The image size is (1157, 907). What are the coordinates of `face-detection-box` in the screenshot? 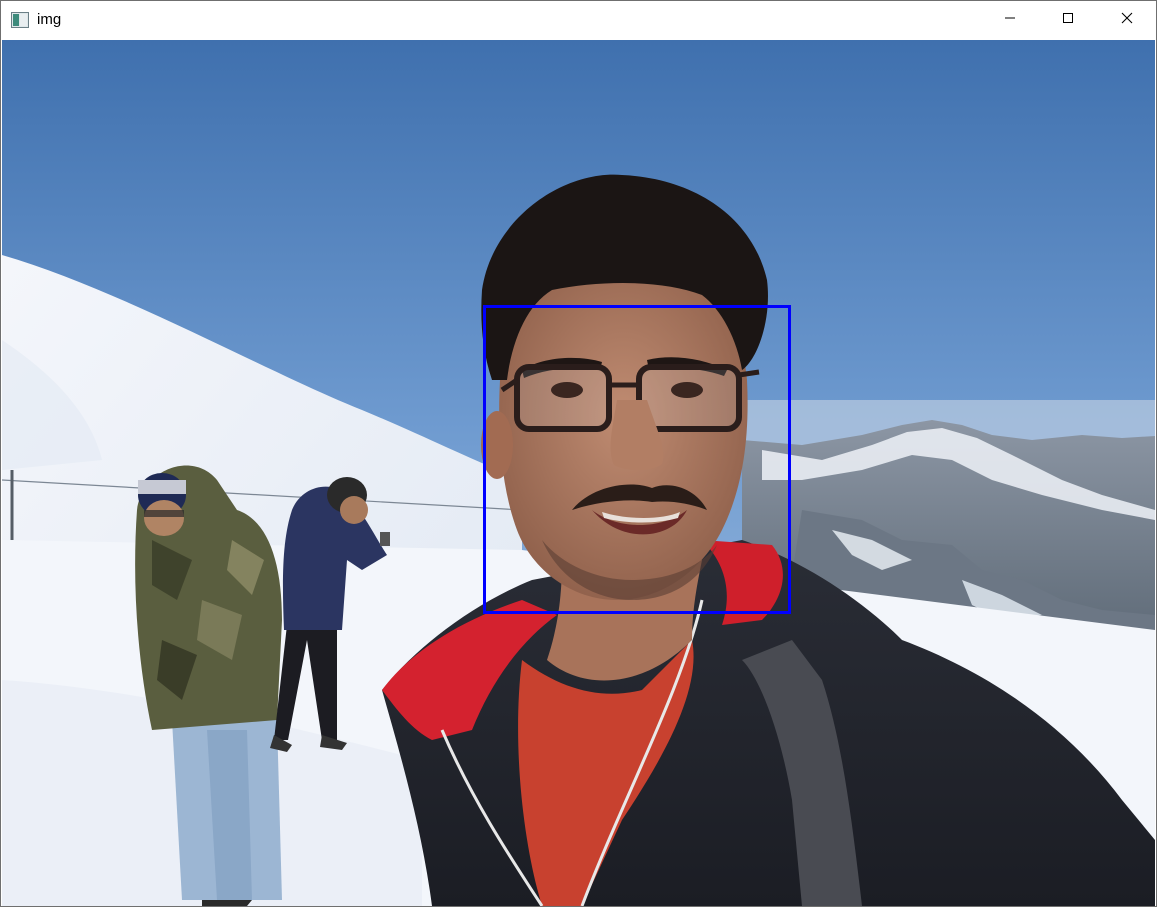 It's located at (637, 459).